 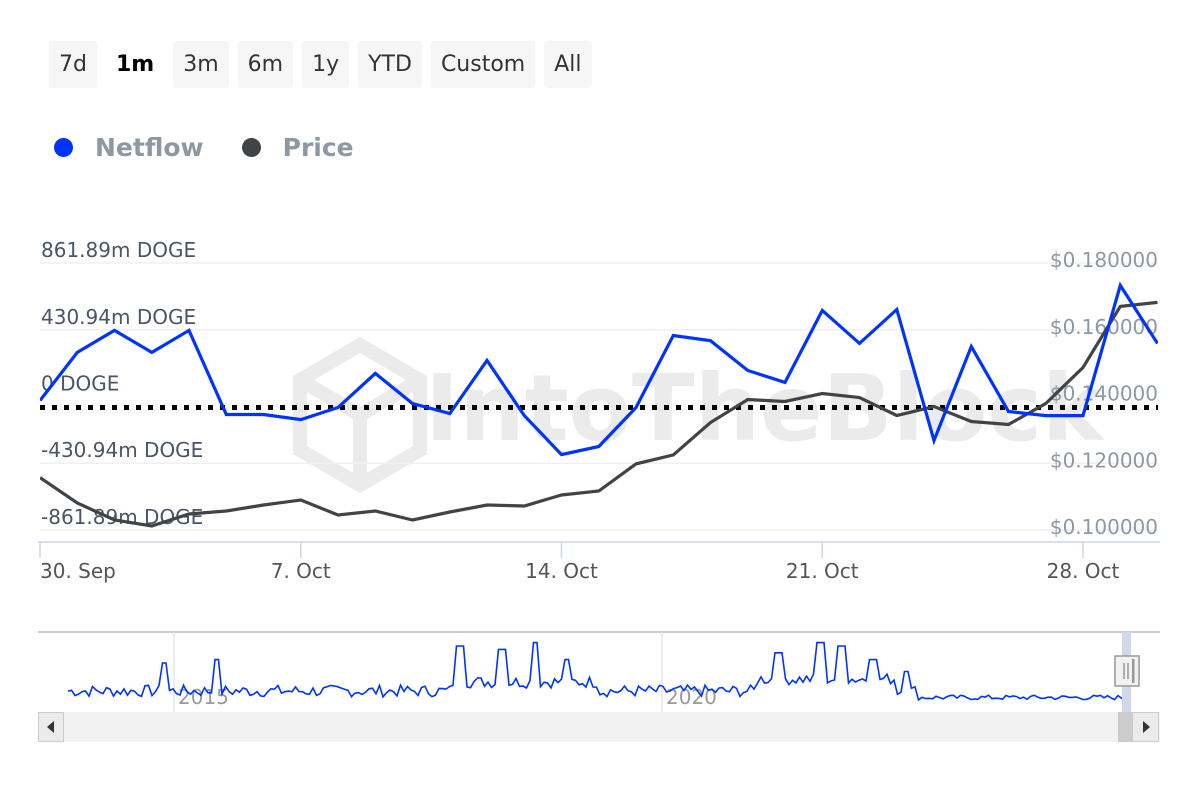 I want to click on y-left-tick-label: -430.94m DOGE, so click(x=122, y=450).